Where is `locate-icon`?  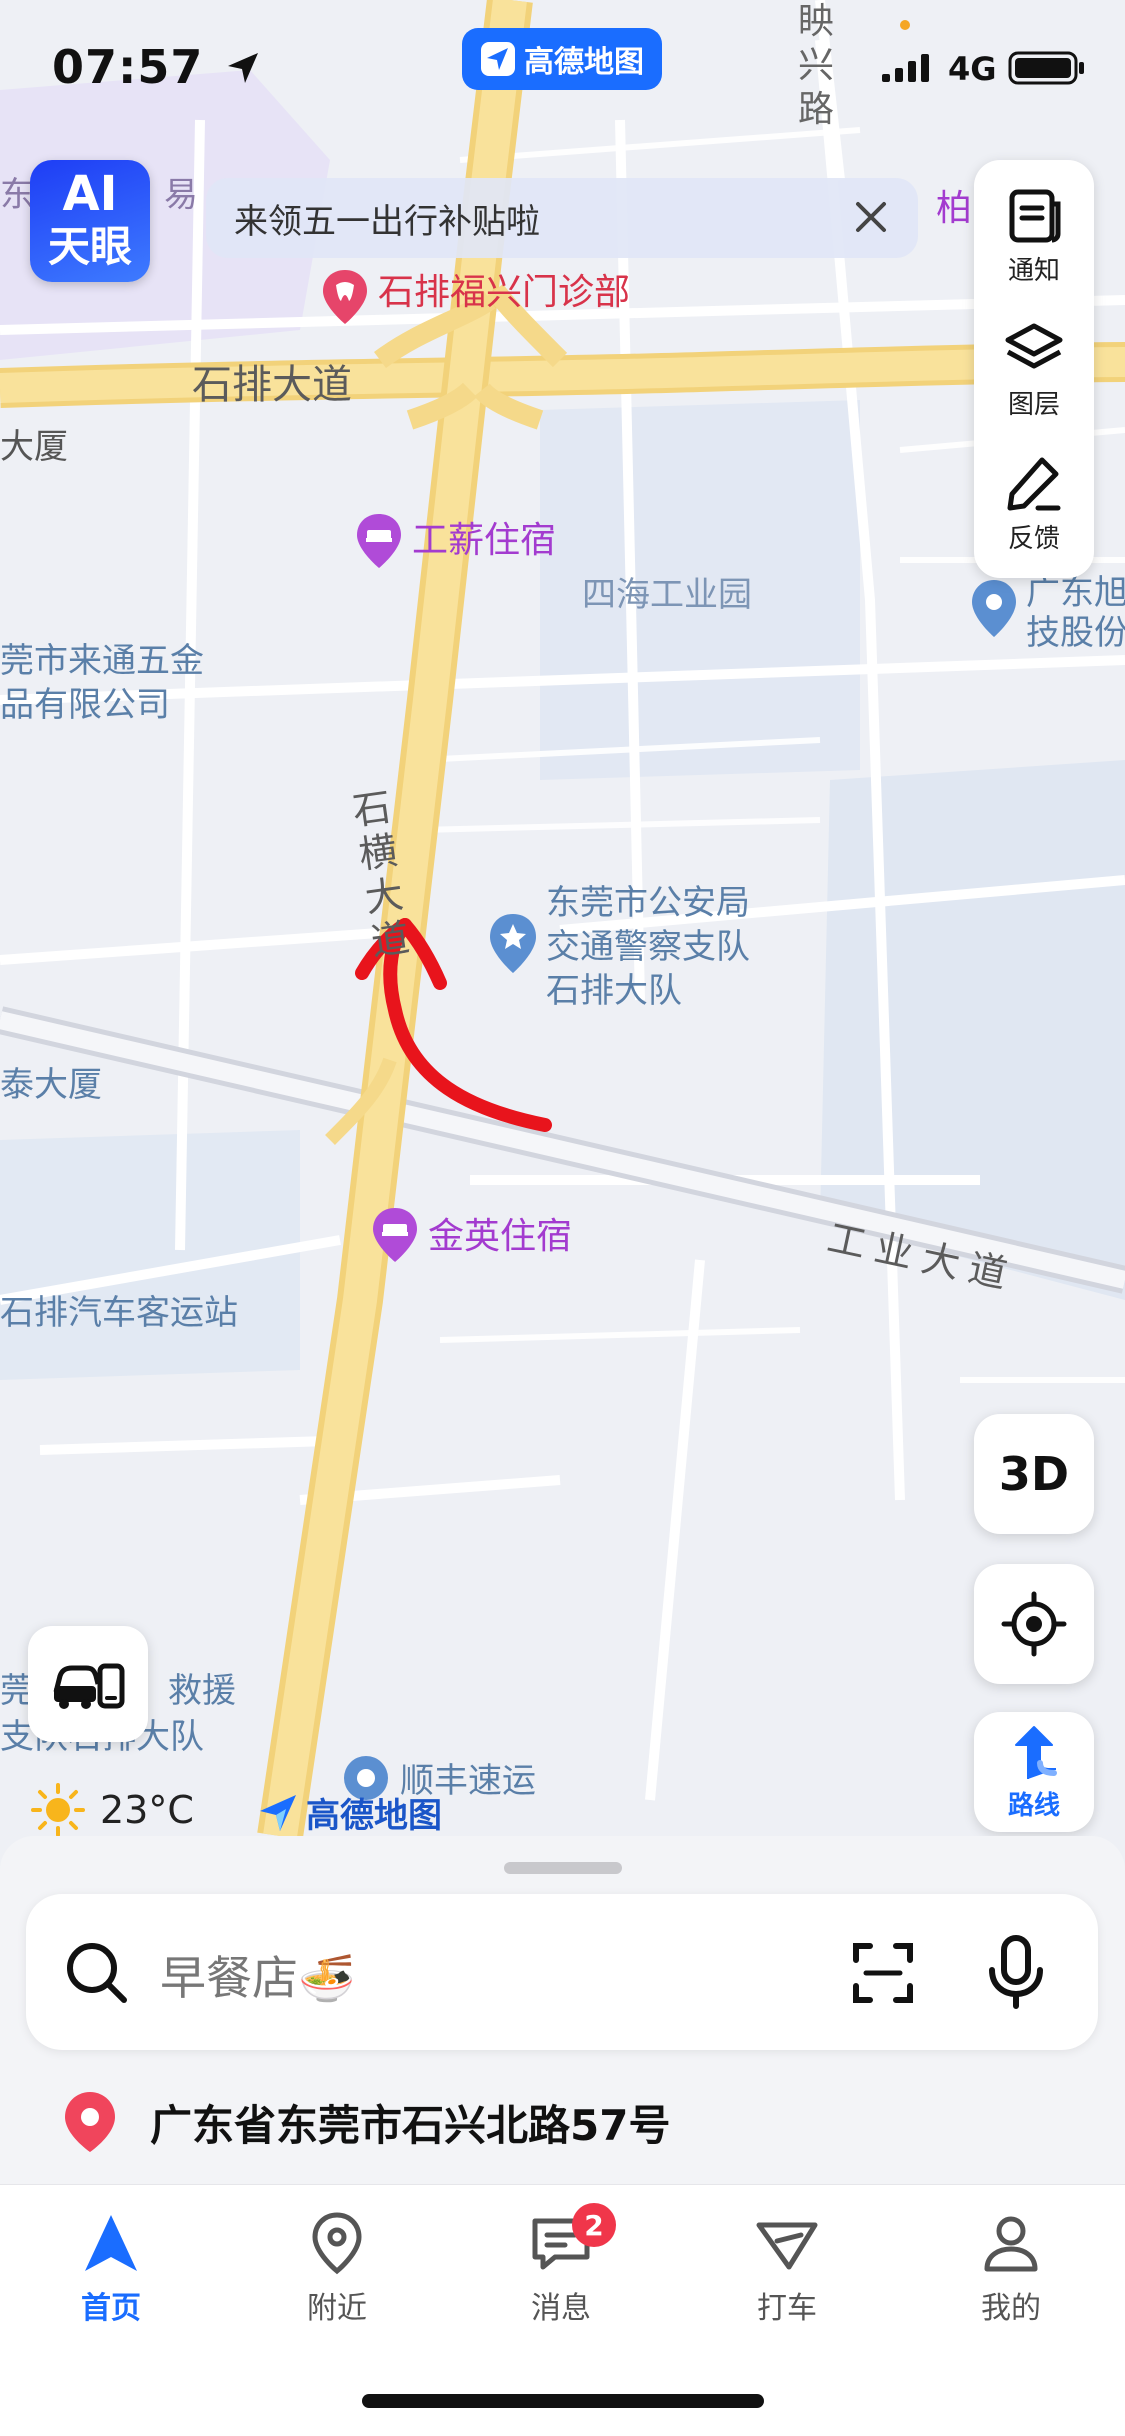
locate-icon is located at coordinates (1034, 1624).